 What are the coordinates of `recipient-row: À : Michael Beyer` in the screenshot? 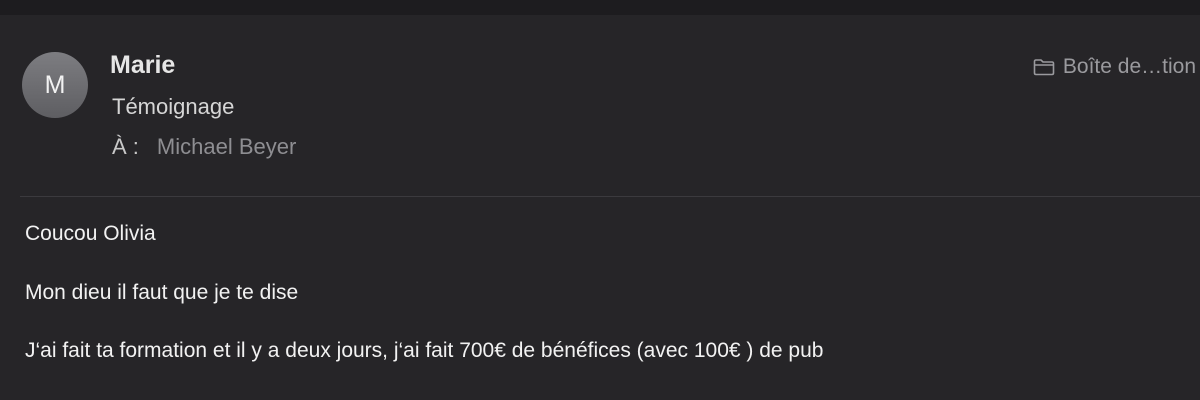 It's located at (204, 147).